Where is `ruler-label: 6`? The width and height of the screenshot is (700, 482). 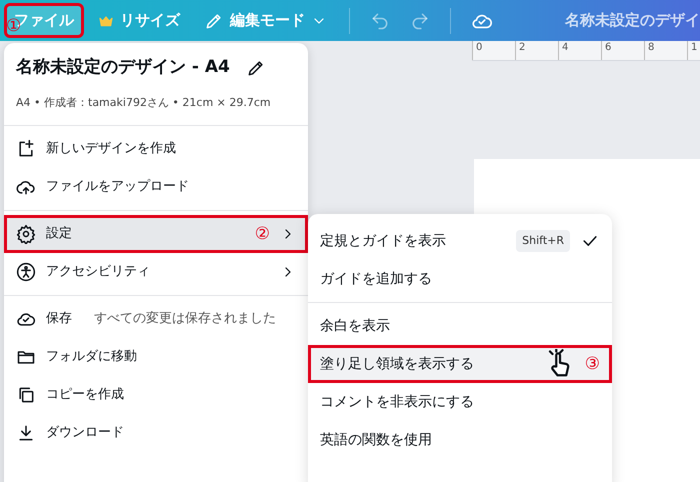 ruler-label: 6 is located at coordinates (622, 50).